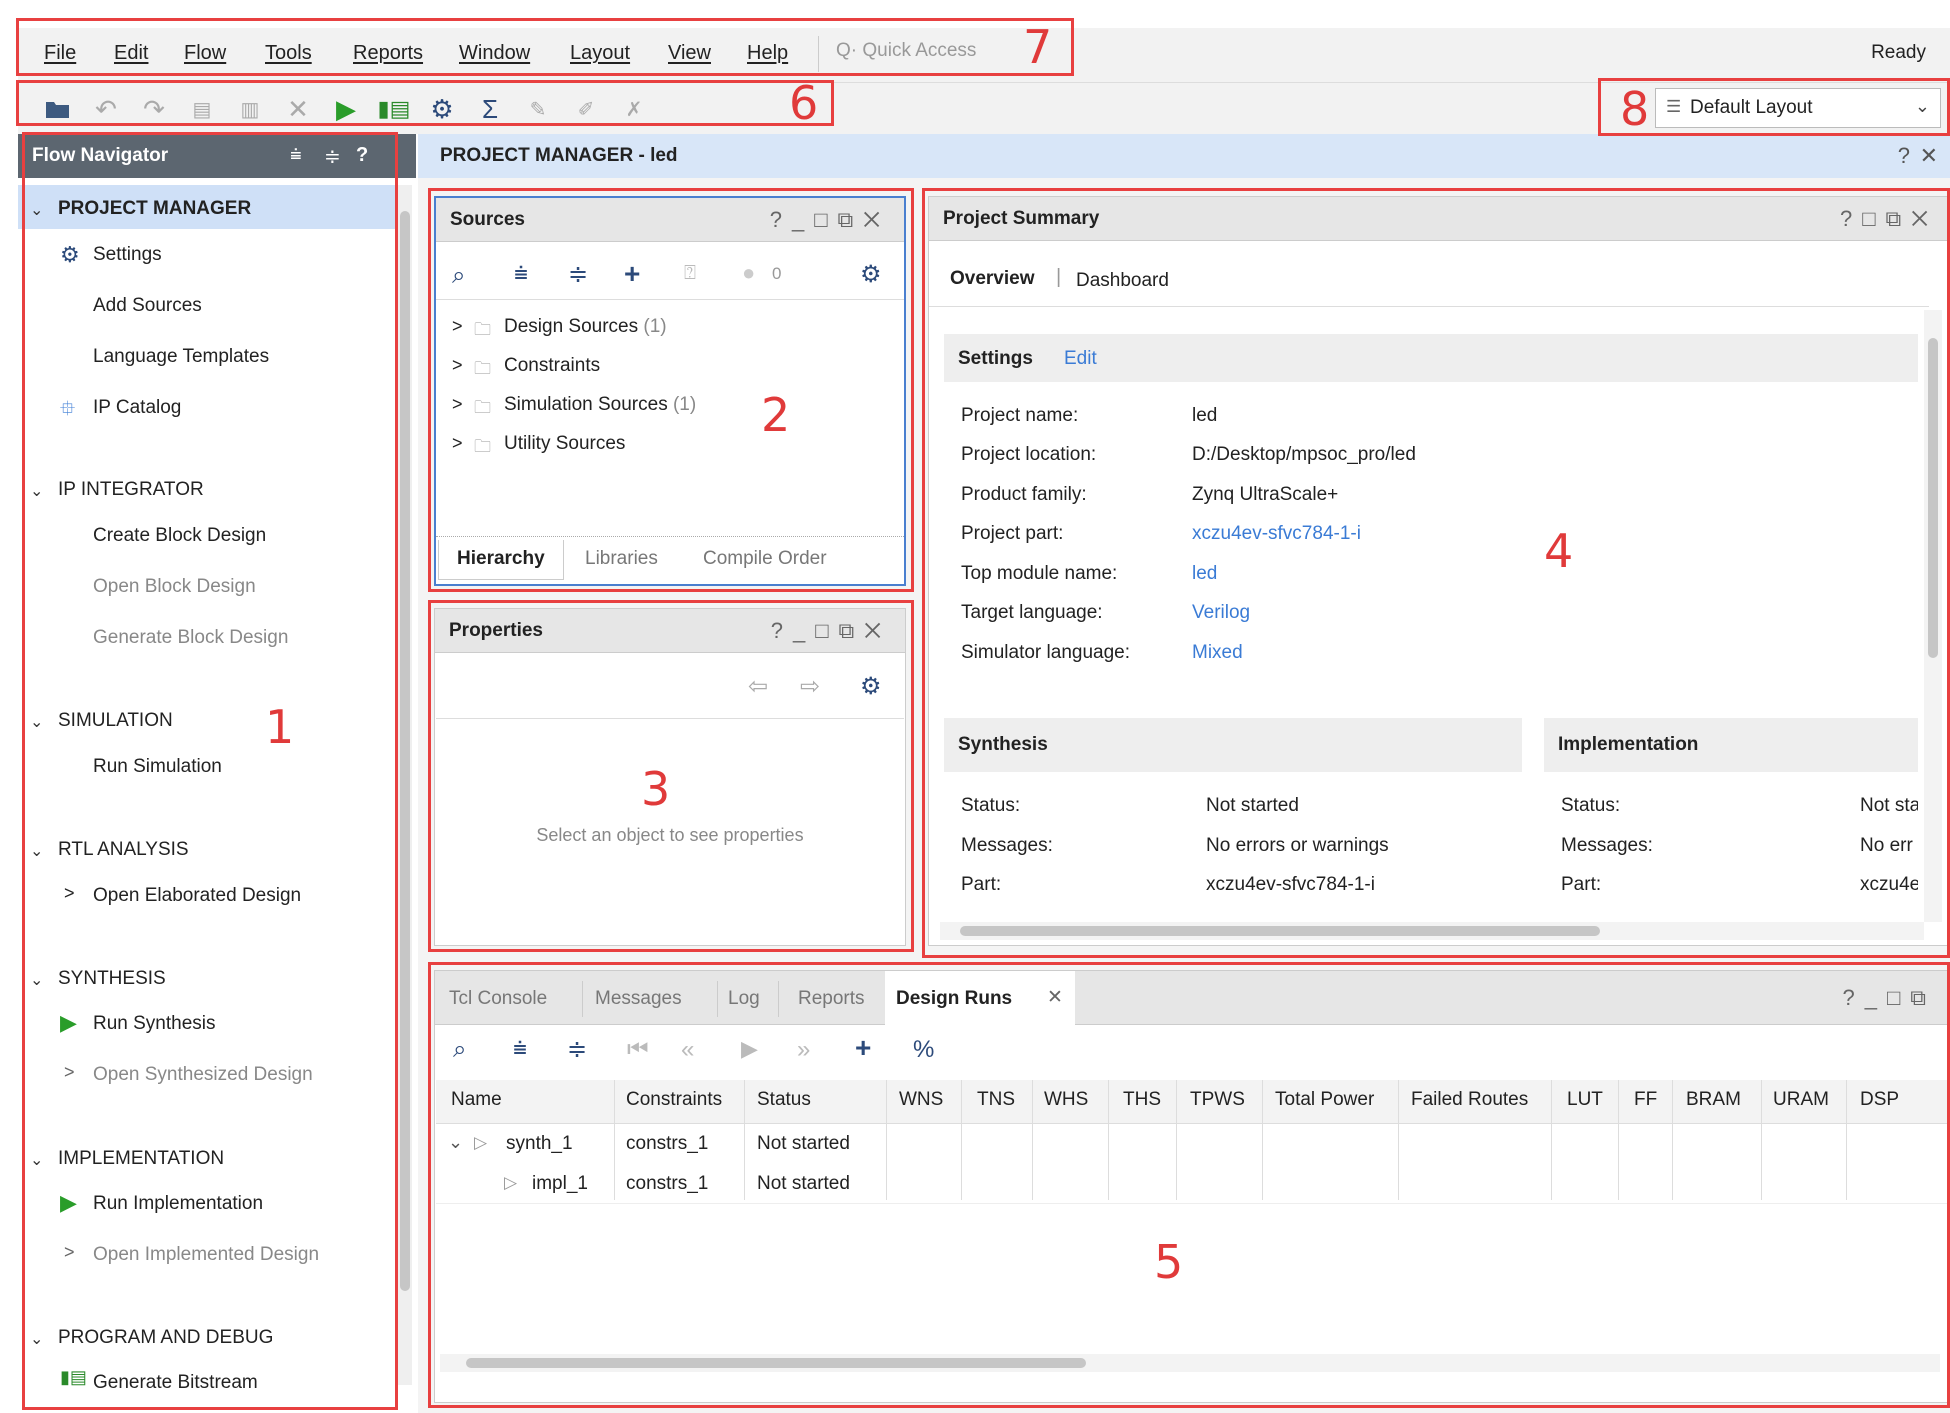 This screenshot has height=1413, width=1950. Describe the element at coordinates (749, 1049) in the screenshot. I see `play-icon: ▶` at that location.